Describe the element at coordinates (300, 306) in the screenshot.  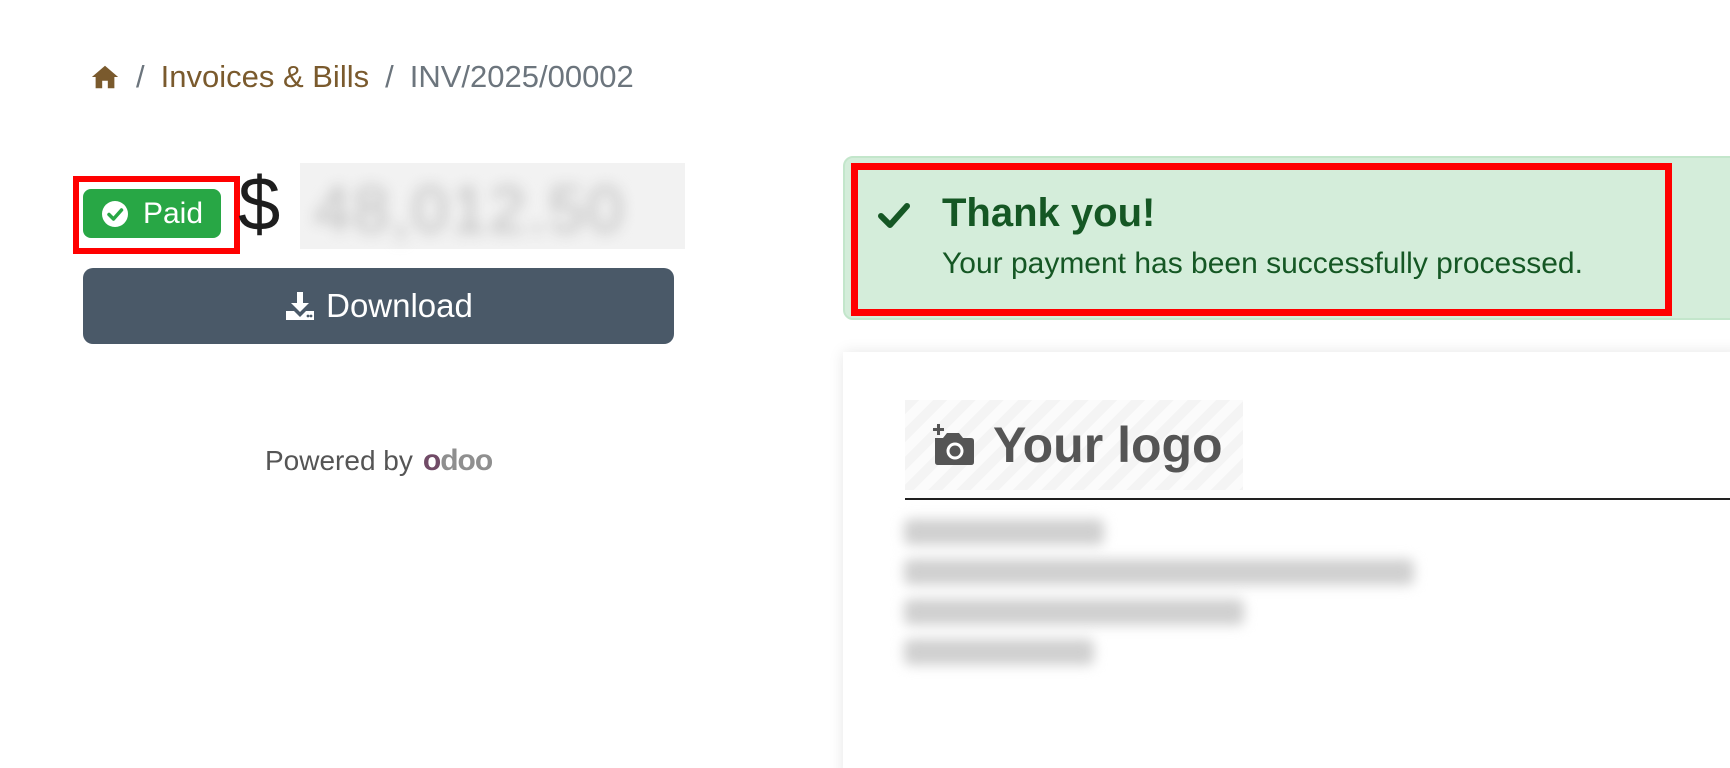
I see `download-icon` at that location.